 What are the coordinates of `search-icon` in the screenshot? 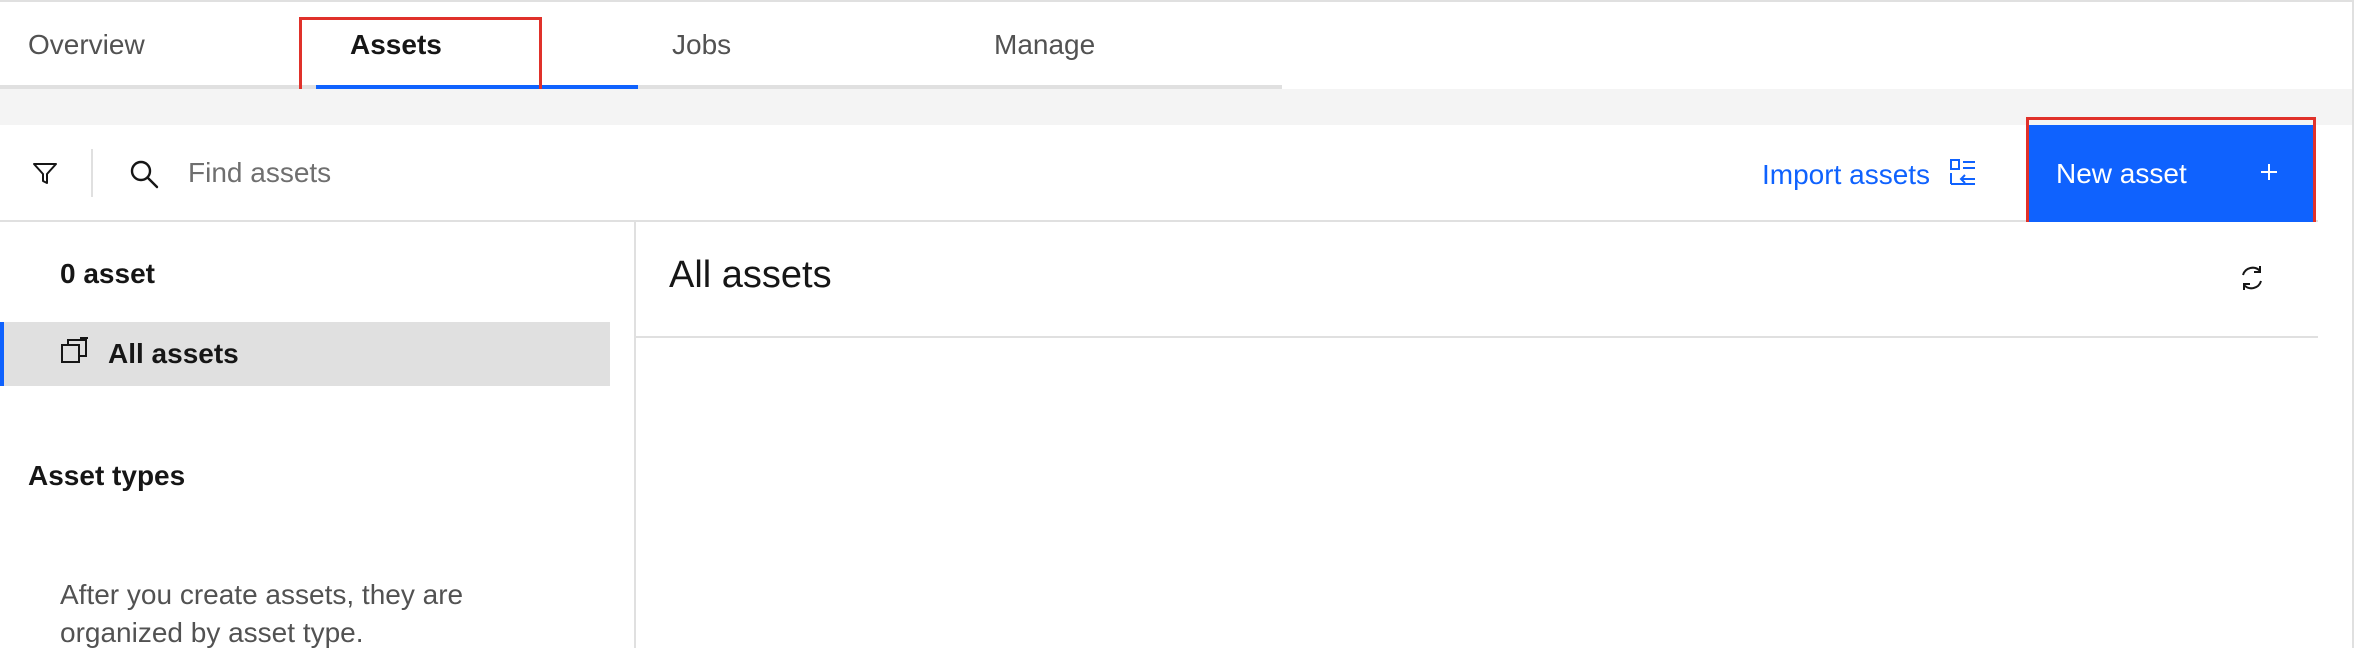 It's located at (144, 174).